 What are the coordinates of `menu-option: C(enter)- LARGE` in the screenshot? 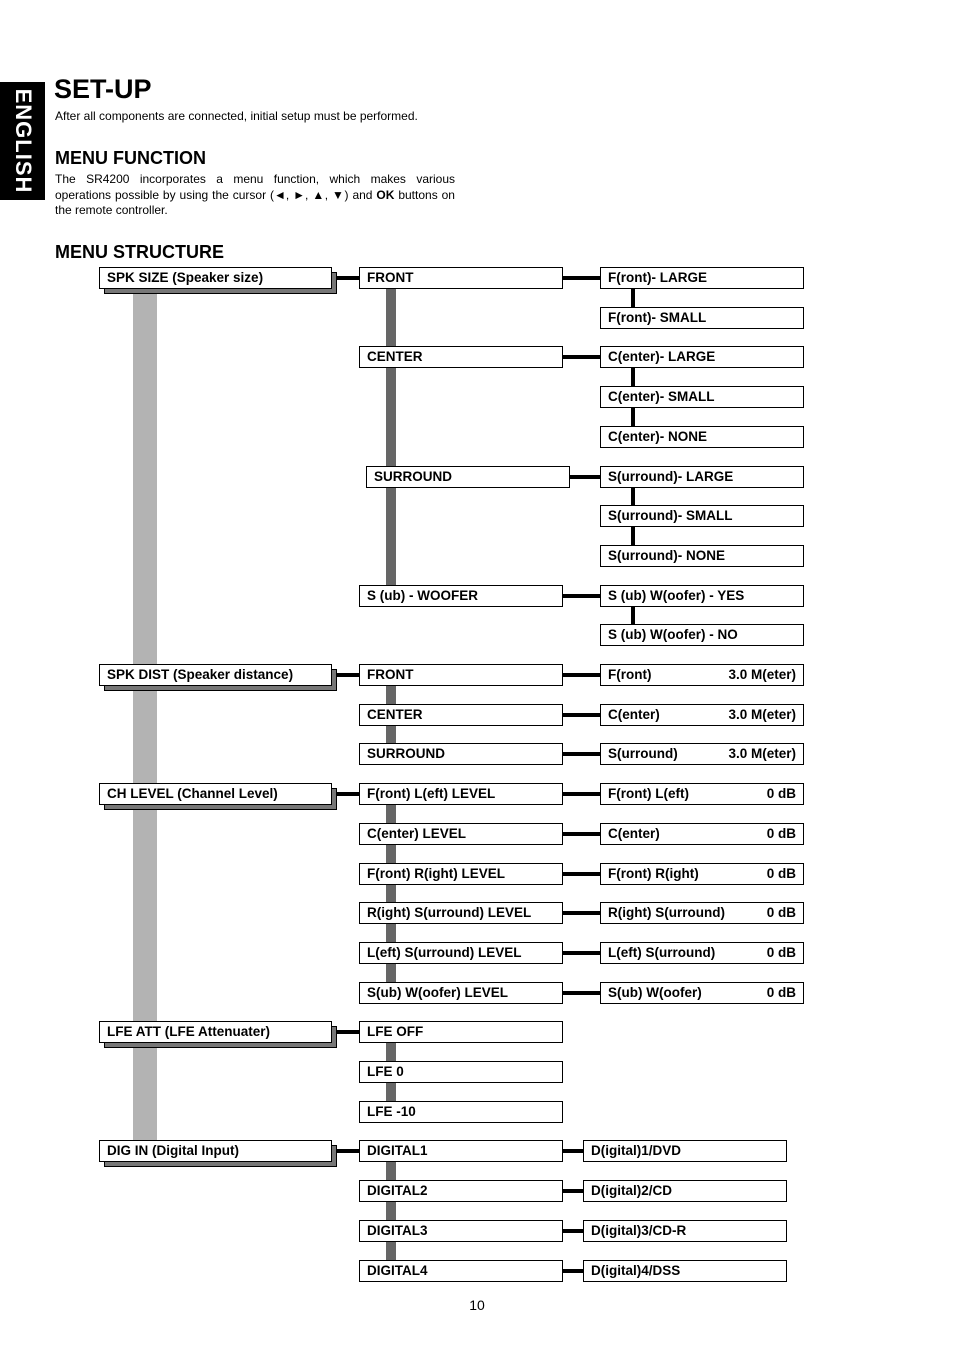 It's located at (702, 357).